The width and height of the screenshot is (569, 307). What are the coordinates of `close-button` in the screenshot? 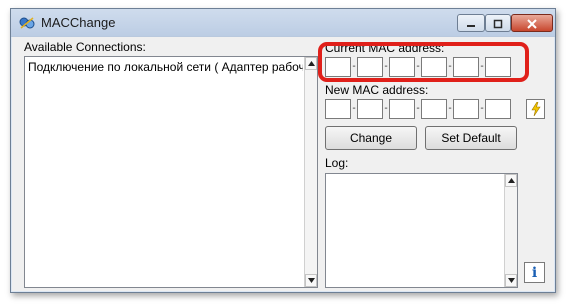 It's located at (532, 23).